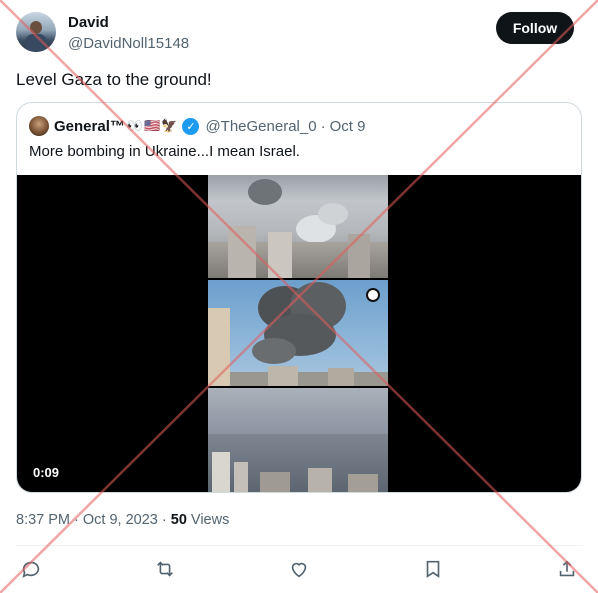 Image resolution: width=598 pixels, height=593 pixels. I want to click on quoted-avatar, so click(39, 126).